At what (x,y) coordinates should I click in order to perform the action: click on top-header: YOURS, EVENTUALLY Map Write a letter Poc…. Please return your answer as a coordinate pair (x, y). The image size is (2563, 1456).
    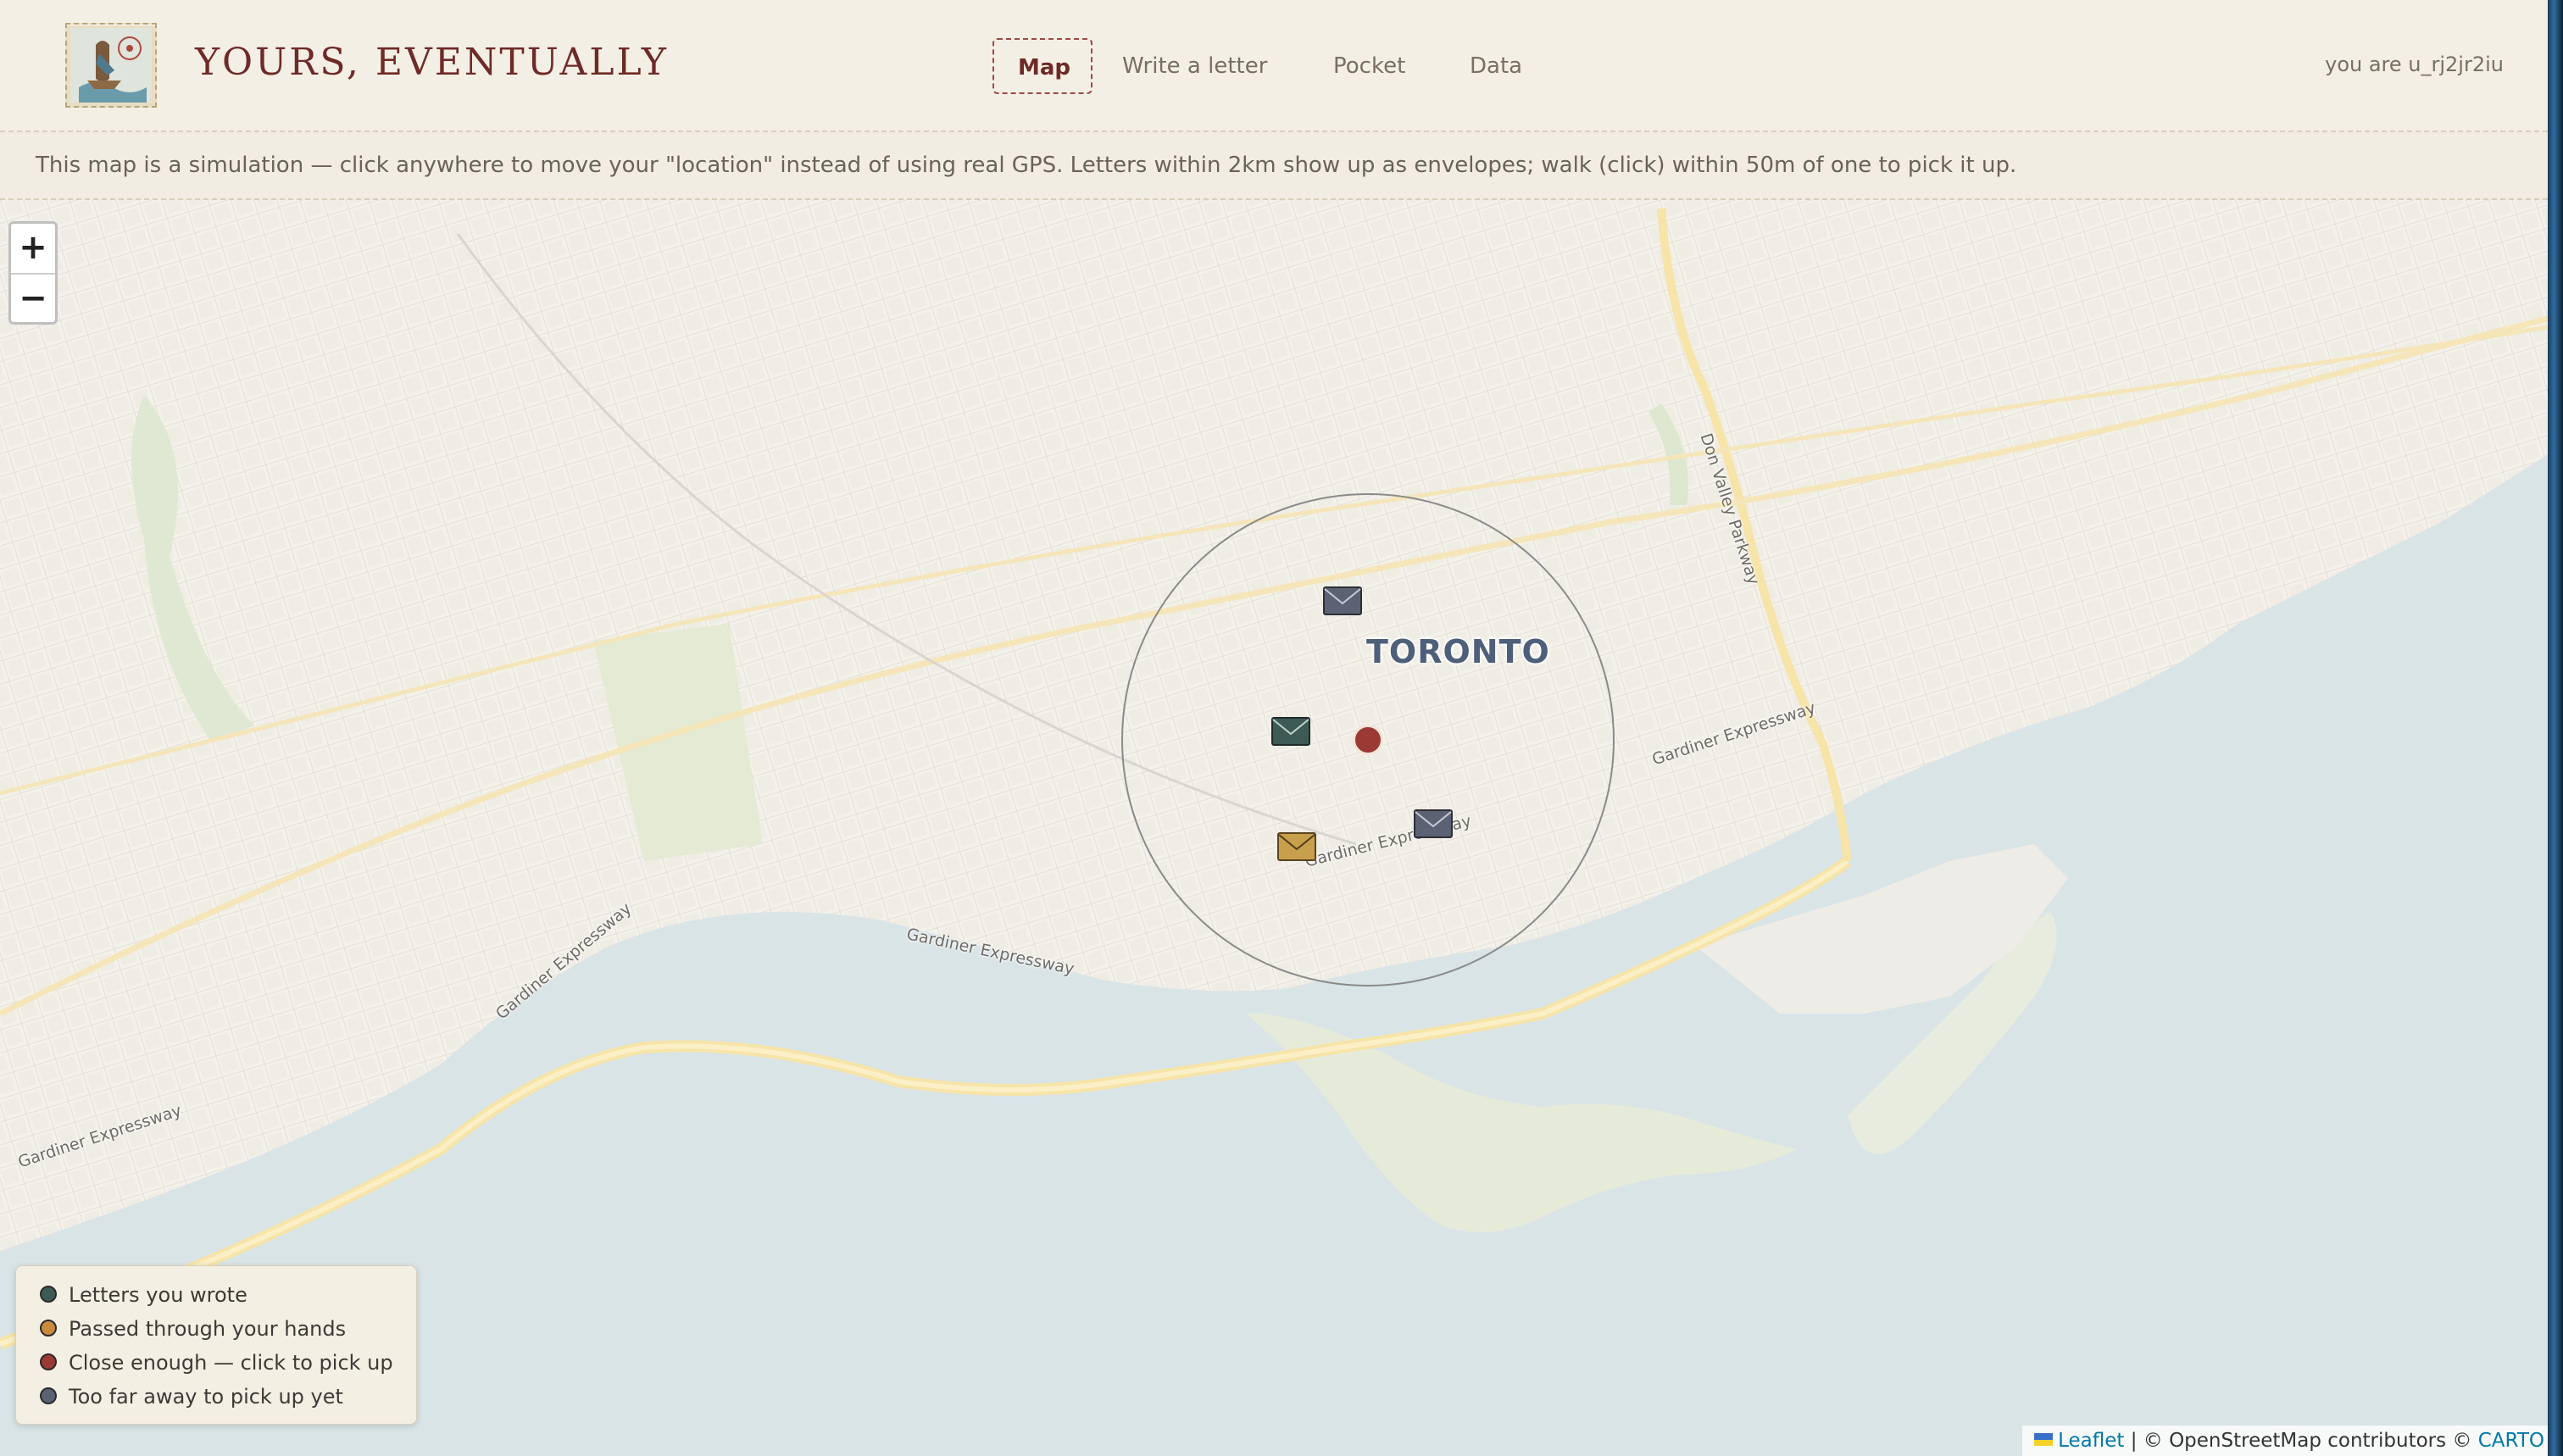
    Looking at the image, I should click on (1274, 66).